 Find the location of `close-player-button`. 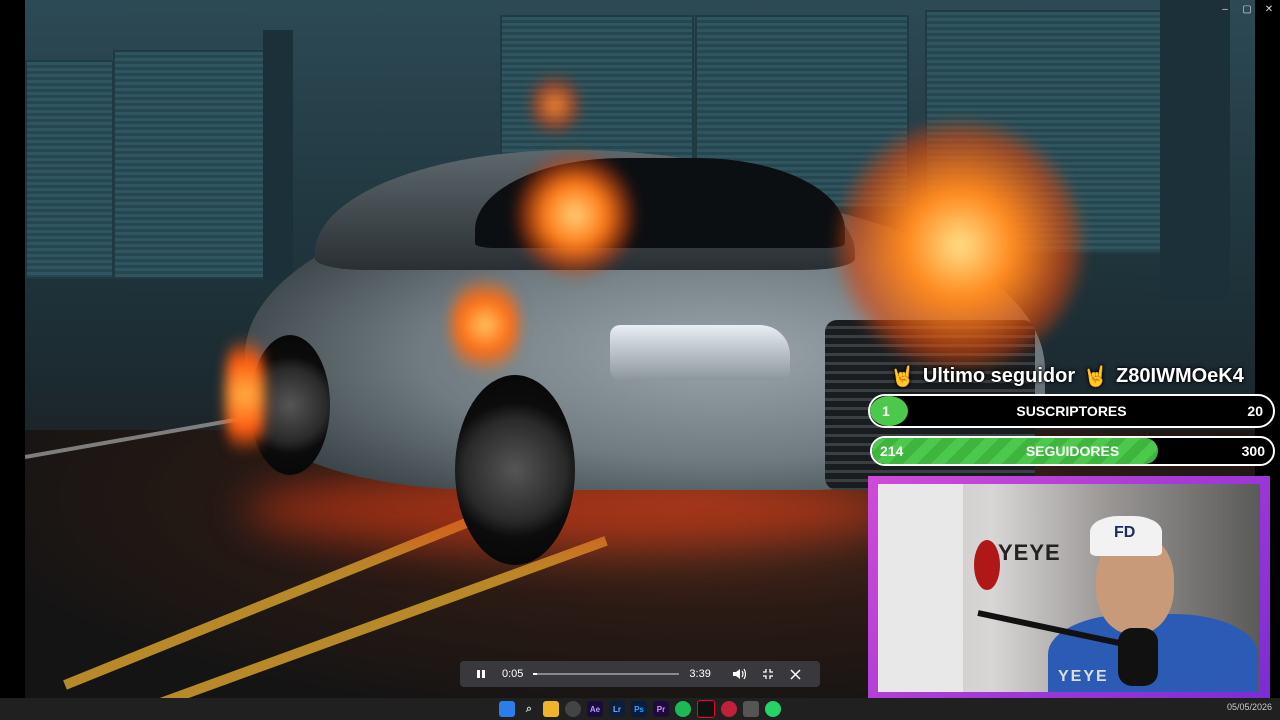

close-player-button is located at coordinates (796, 674).